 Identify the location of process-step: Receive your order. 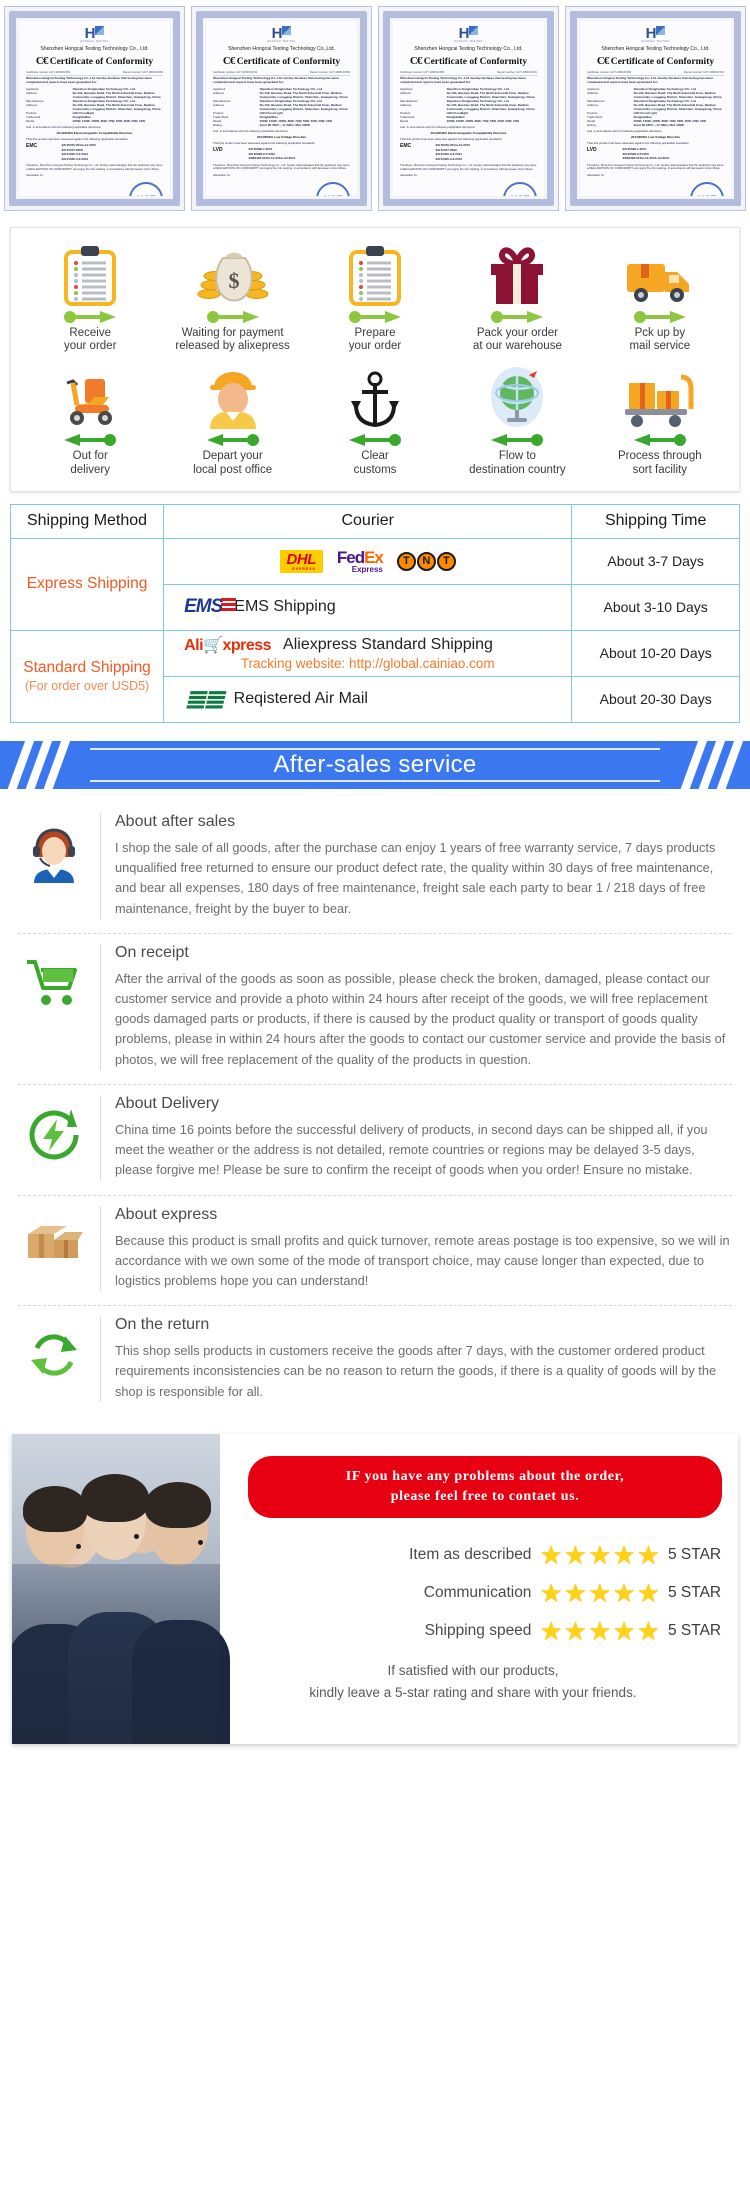
(90, 298).